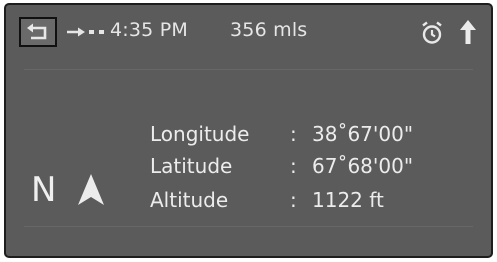 This screenshot has width=497, height=262. I want to click on longitude-value: 38˚67'00", so click(363, 134).